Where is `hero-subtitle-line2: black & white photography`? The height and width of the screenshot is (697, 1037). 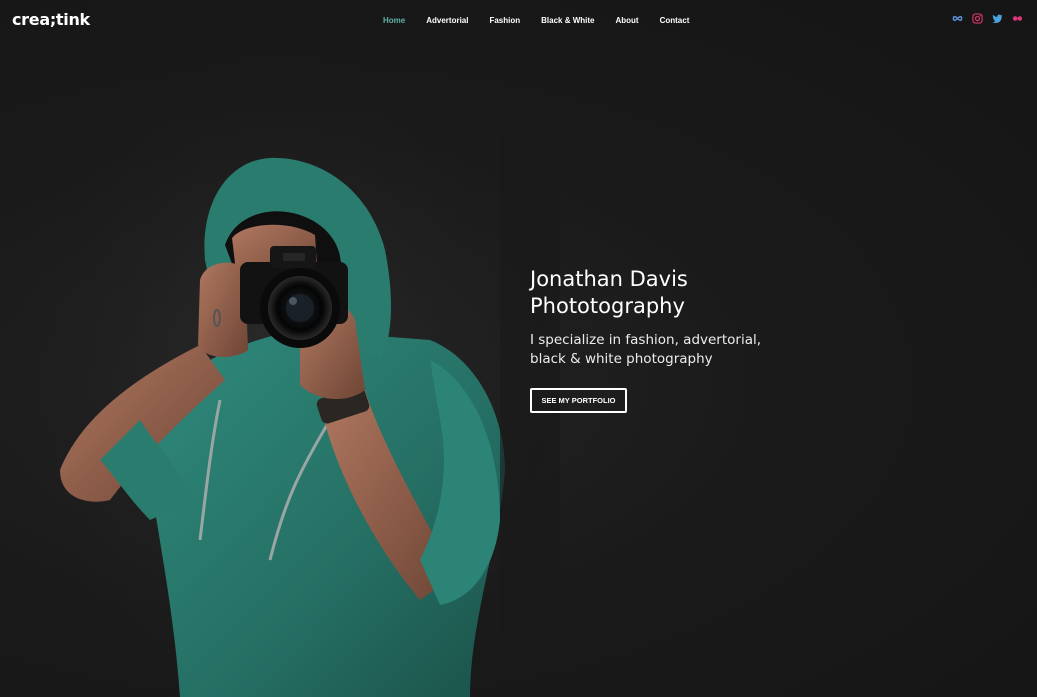
hero-subtitle-line2: black & white photography is located at coordinates (621, 359).